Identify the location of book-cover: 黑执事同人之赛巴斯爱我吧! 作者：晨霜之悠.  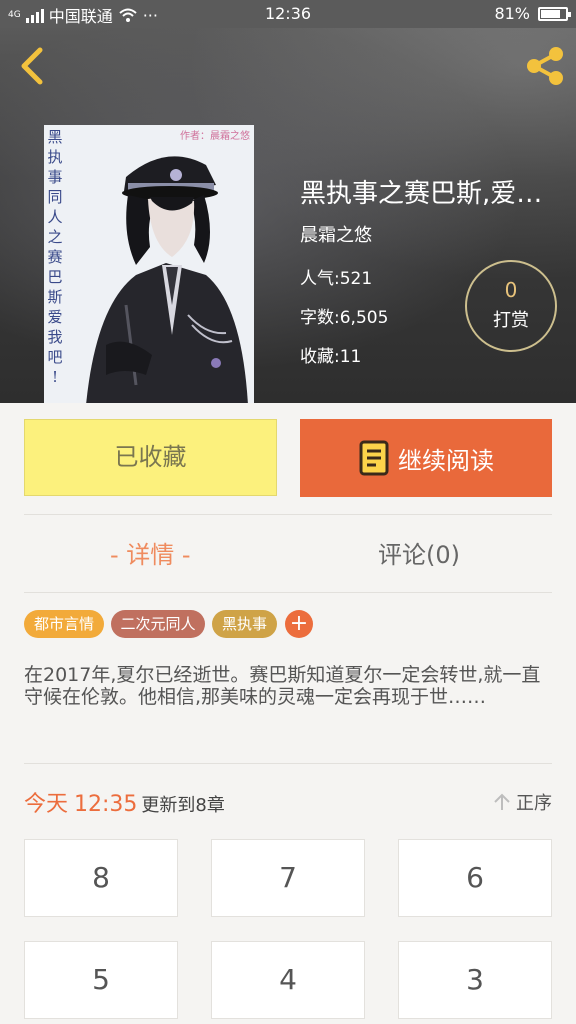
(149, 264).